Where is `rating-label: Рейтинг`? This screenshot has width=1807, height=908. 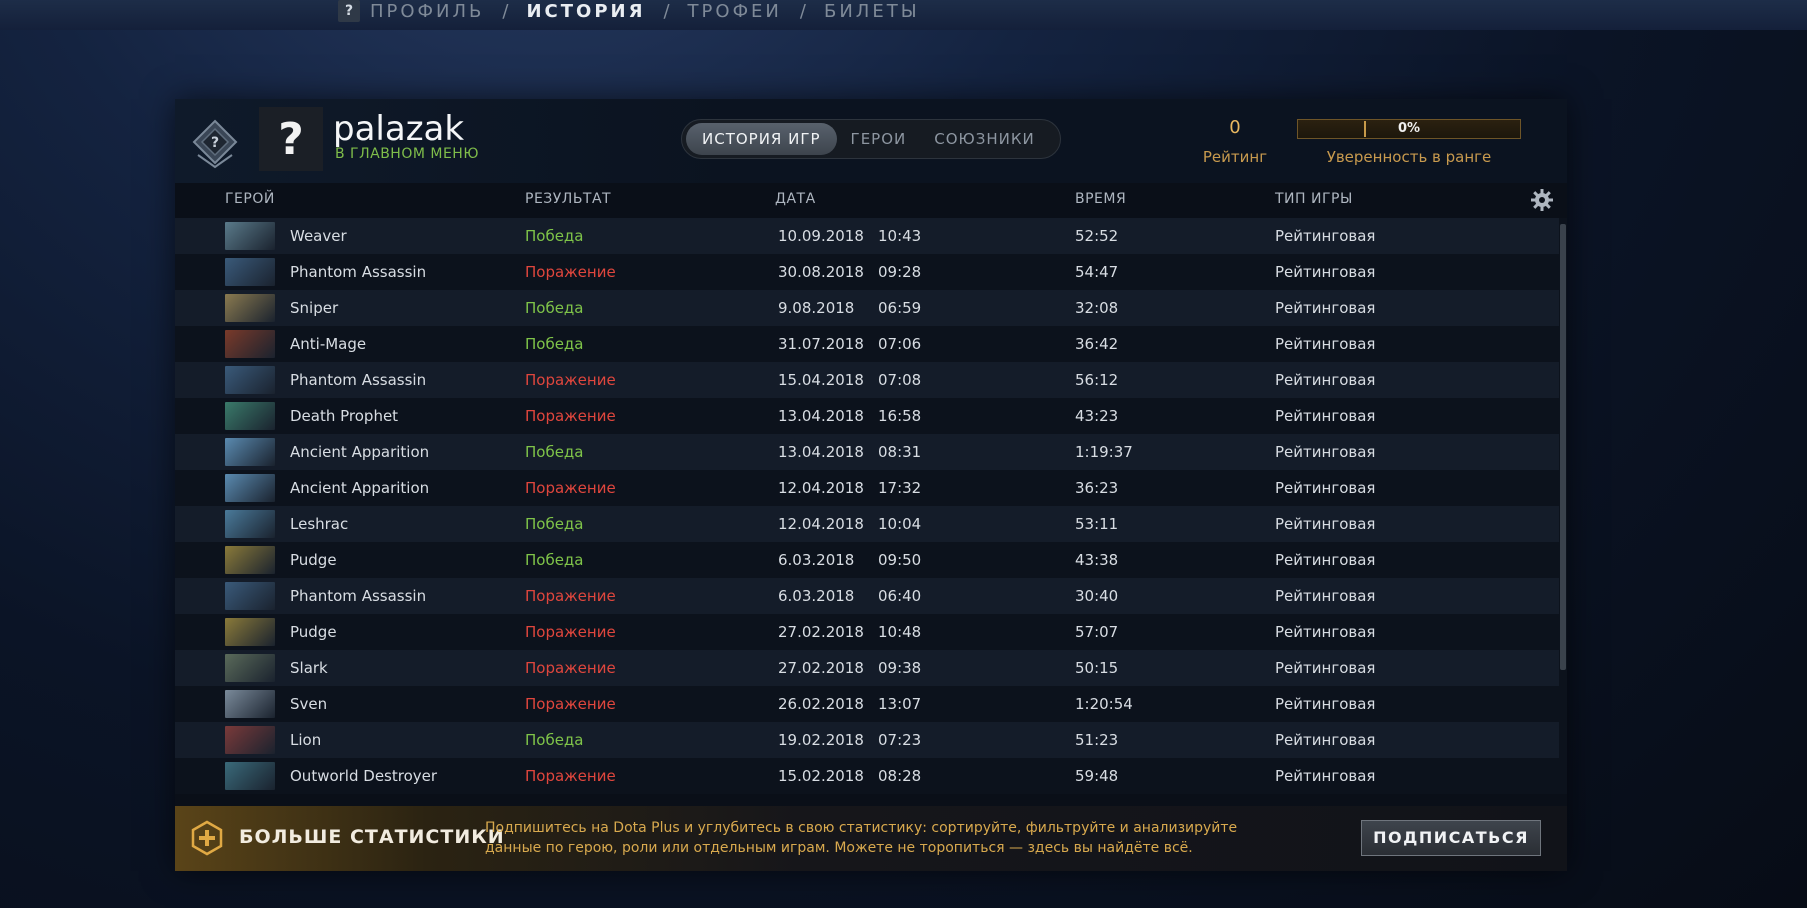 rating-label: Рейтинг is located at coordinates (1235, 157).